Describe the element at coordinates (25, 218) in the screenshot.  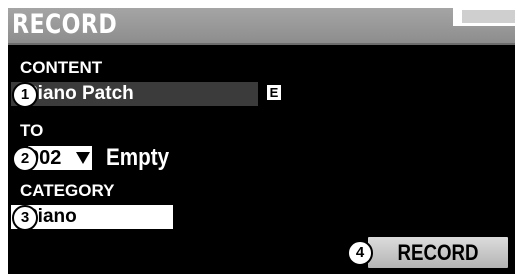
I see `step-badge-3: 3` at that location.